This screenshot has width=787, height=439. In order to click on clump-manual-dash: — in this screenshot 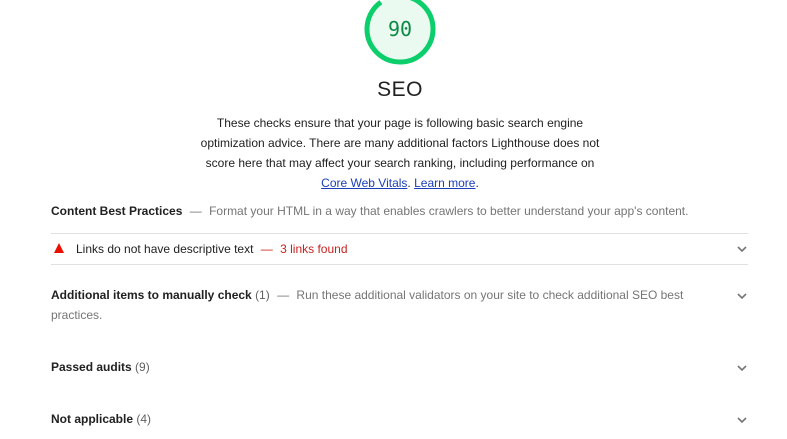, I will do `click(283, 295)`.